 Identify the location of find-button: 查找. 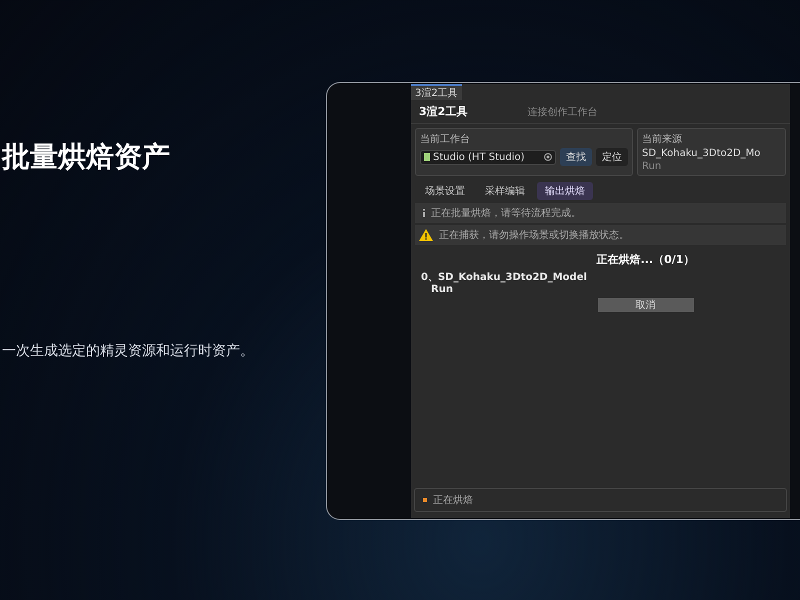
(576, 157).